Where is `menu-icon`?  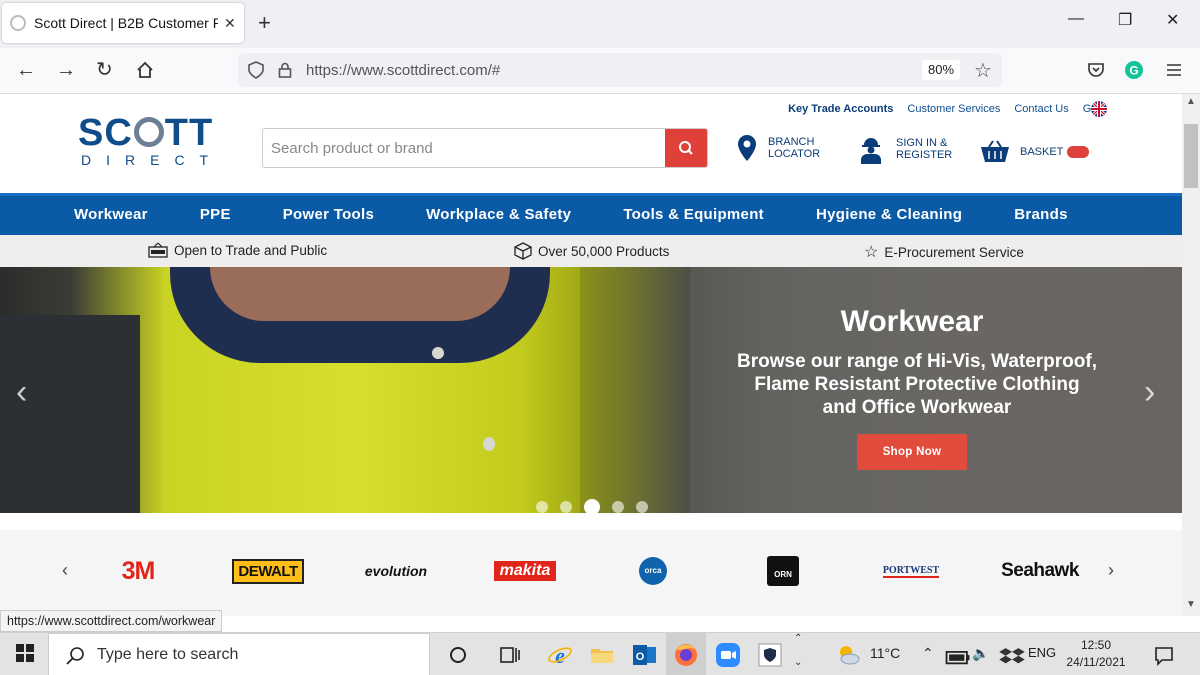
menu-icon is located at coordinates (1174, 70).